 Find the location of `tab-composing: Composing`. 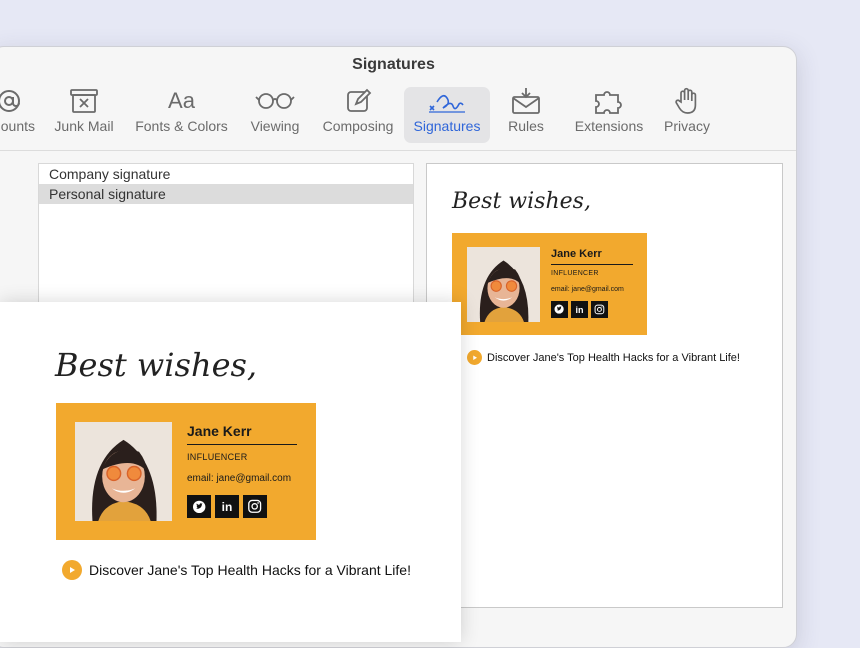

tab-composing: Composing is located at coordinates (358, 115).